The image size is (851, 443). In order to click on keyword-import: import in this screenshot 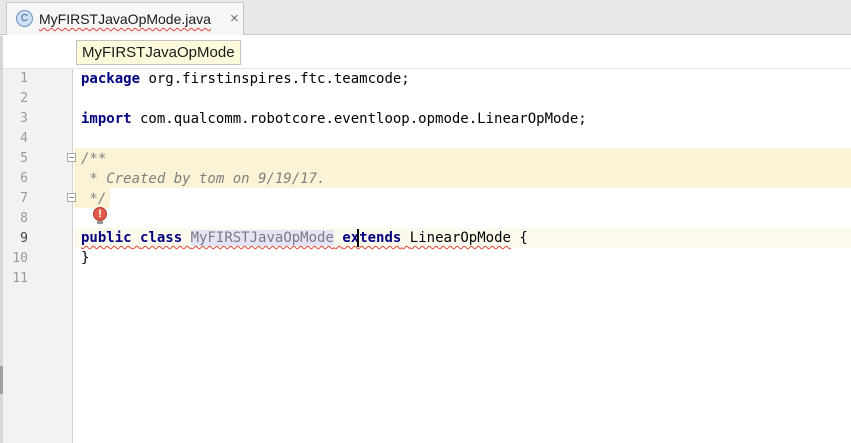, I will do `click(106, 119)`.